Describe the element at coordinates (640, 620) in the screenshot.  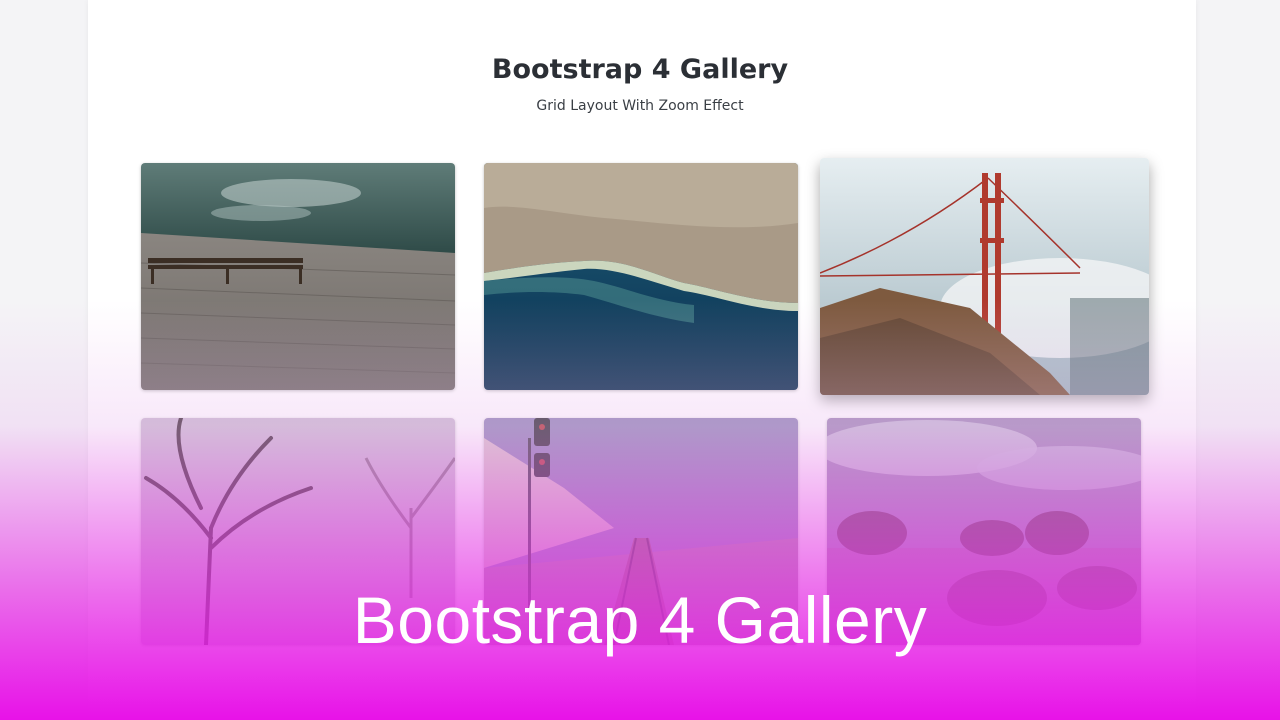
I see `banner-title: Bootstrap 4 Gallery` at that location.